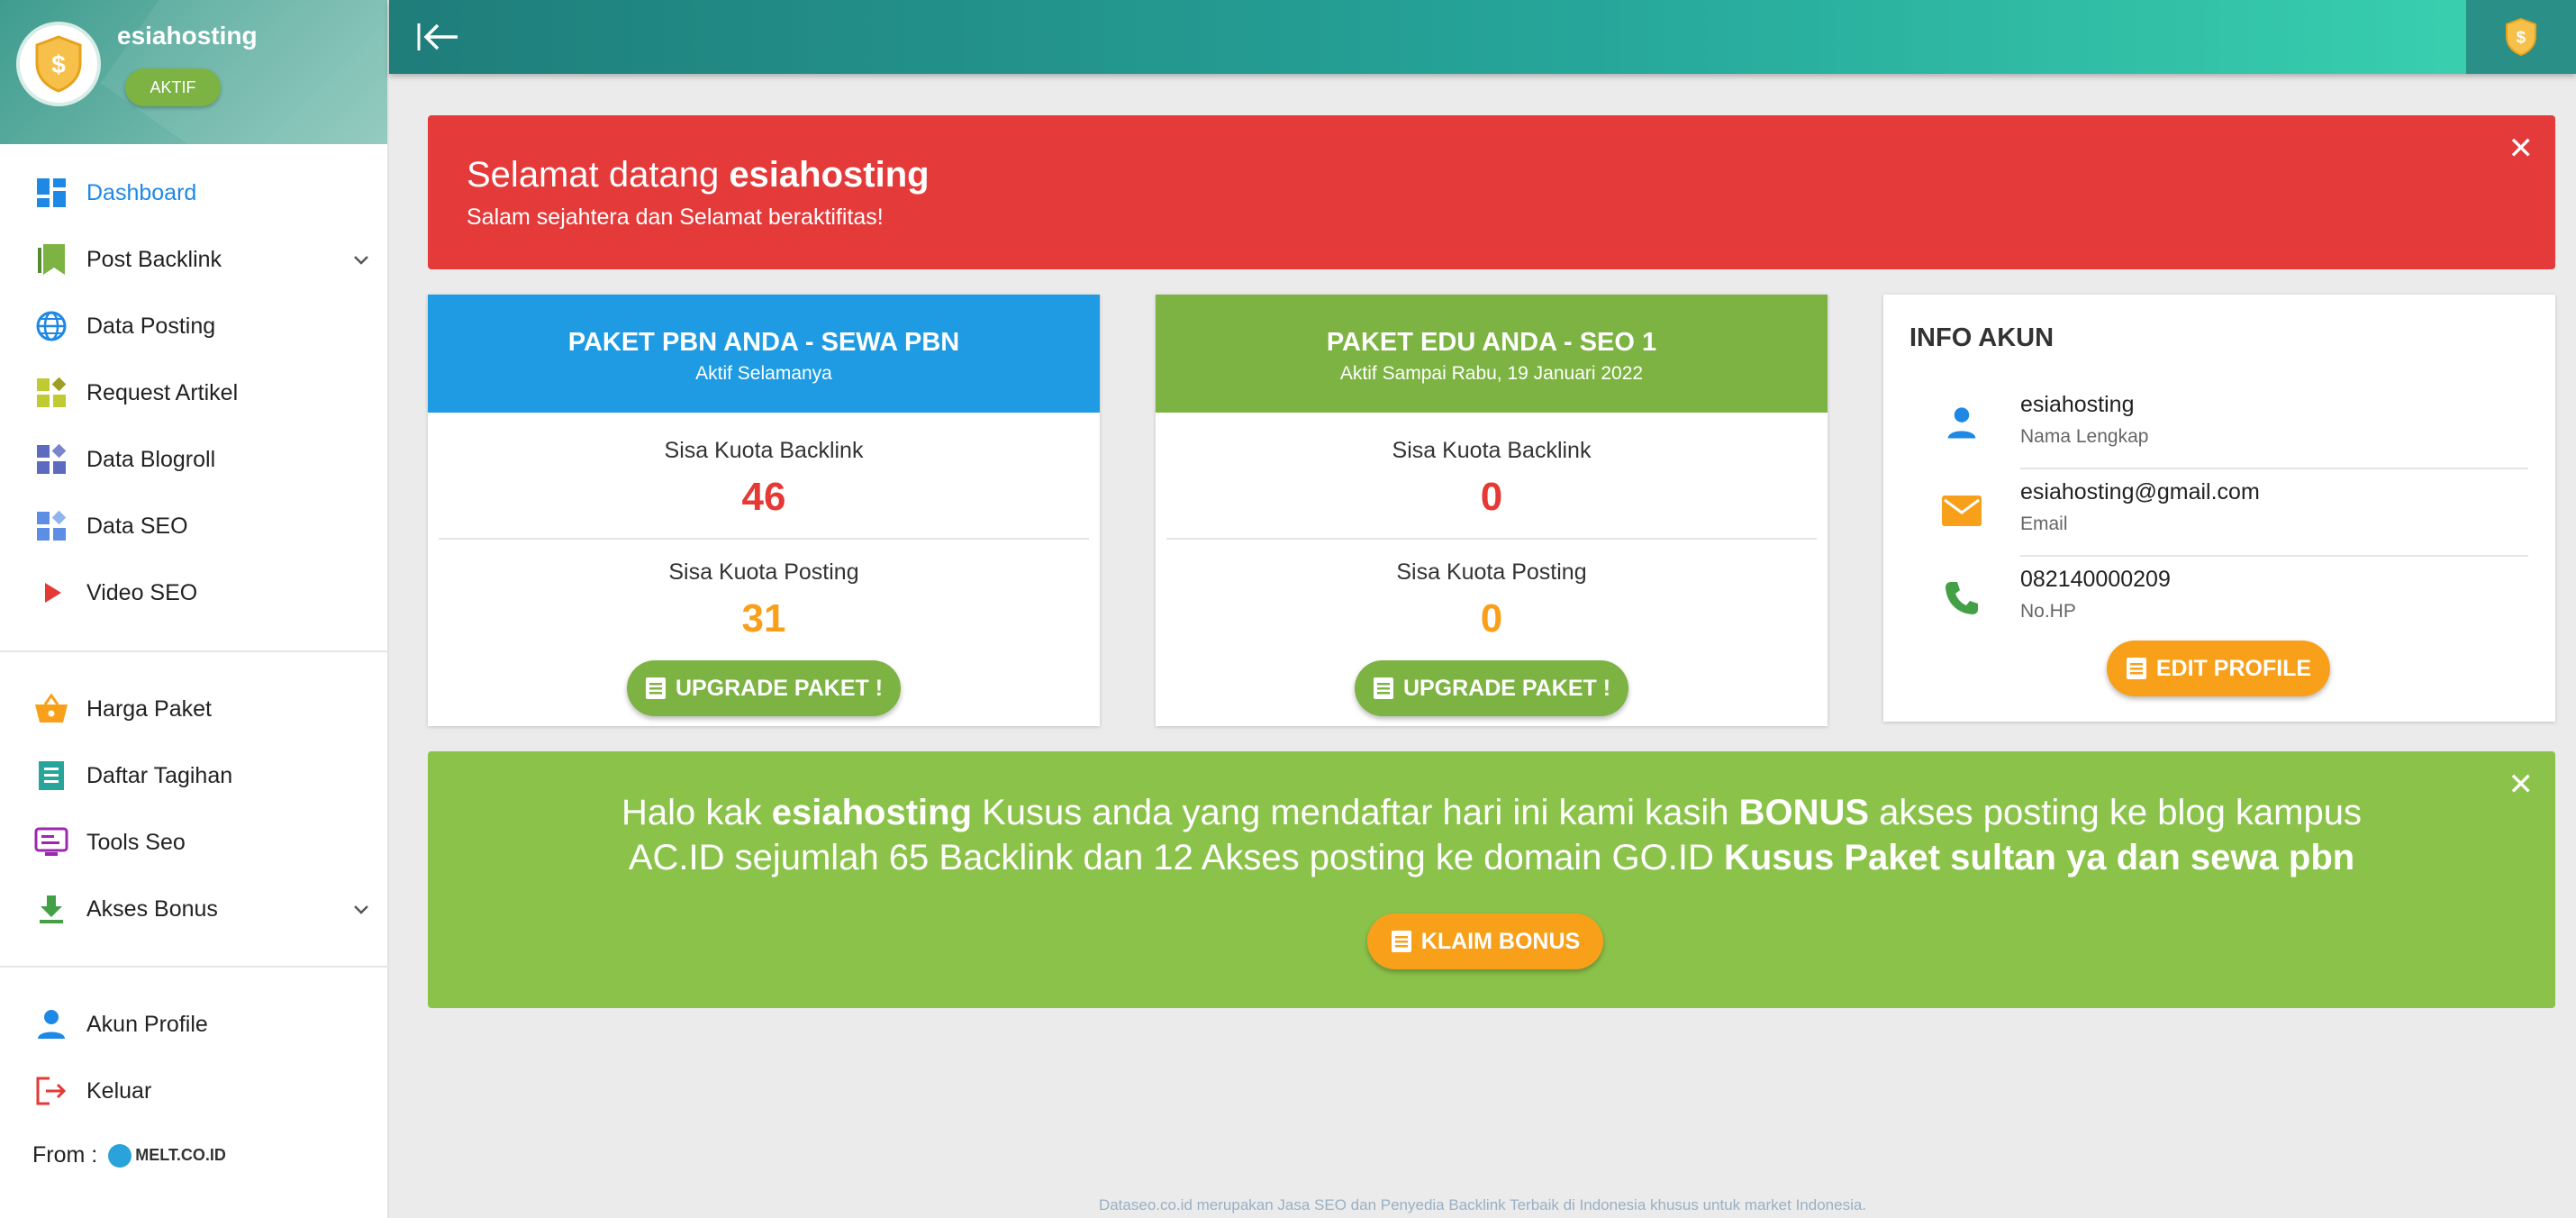 Image resolution: width=2576 pixels, height=1218 pixels. I want to click on melt-logo-icon, so click(120, 1155).